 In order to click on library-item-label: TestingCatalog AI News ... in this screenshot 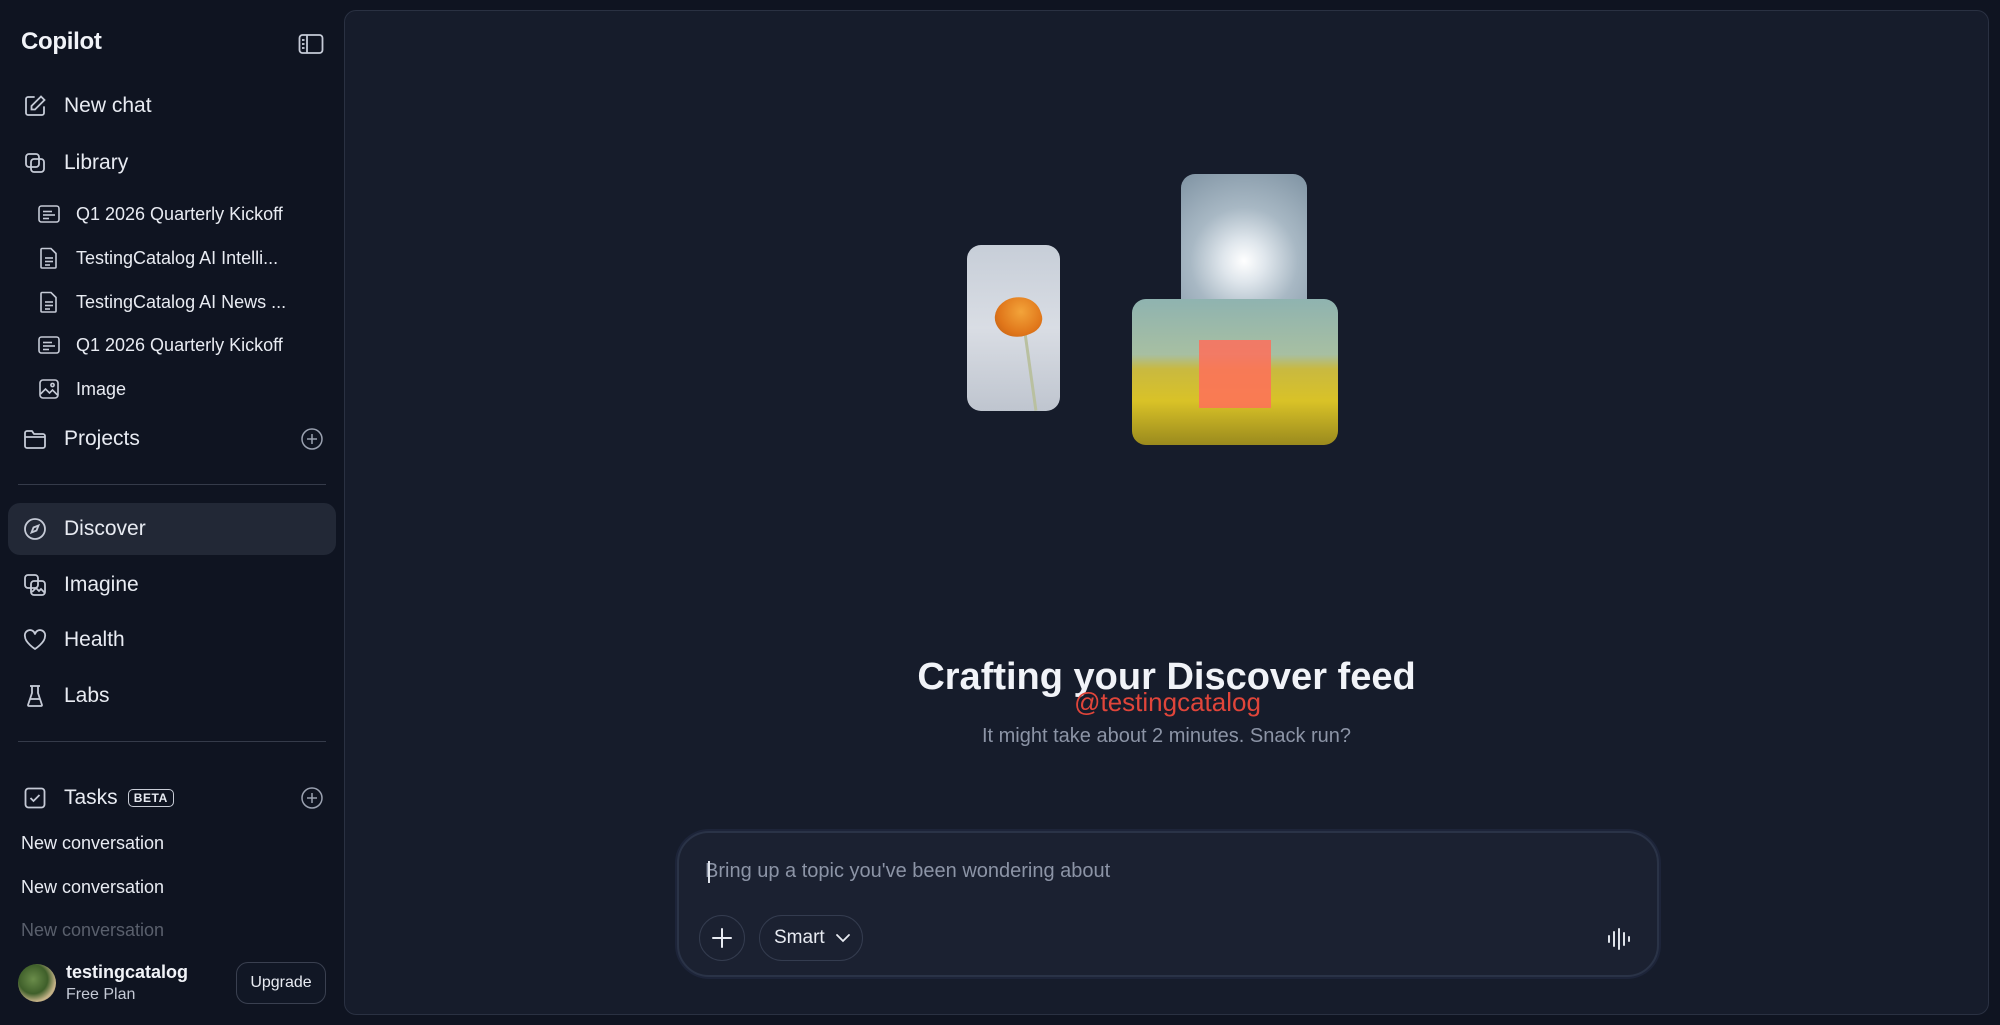, I will do `click(181, 301)`.